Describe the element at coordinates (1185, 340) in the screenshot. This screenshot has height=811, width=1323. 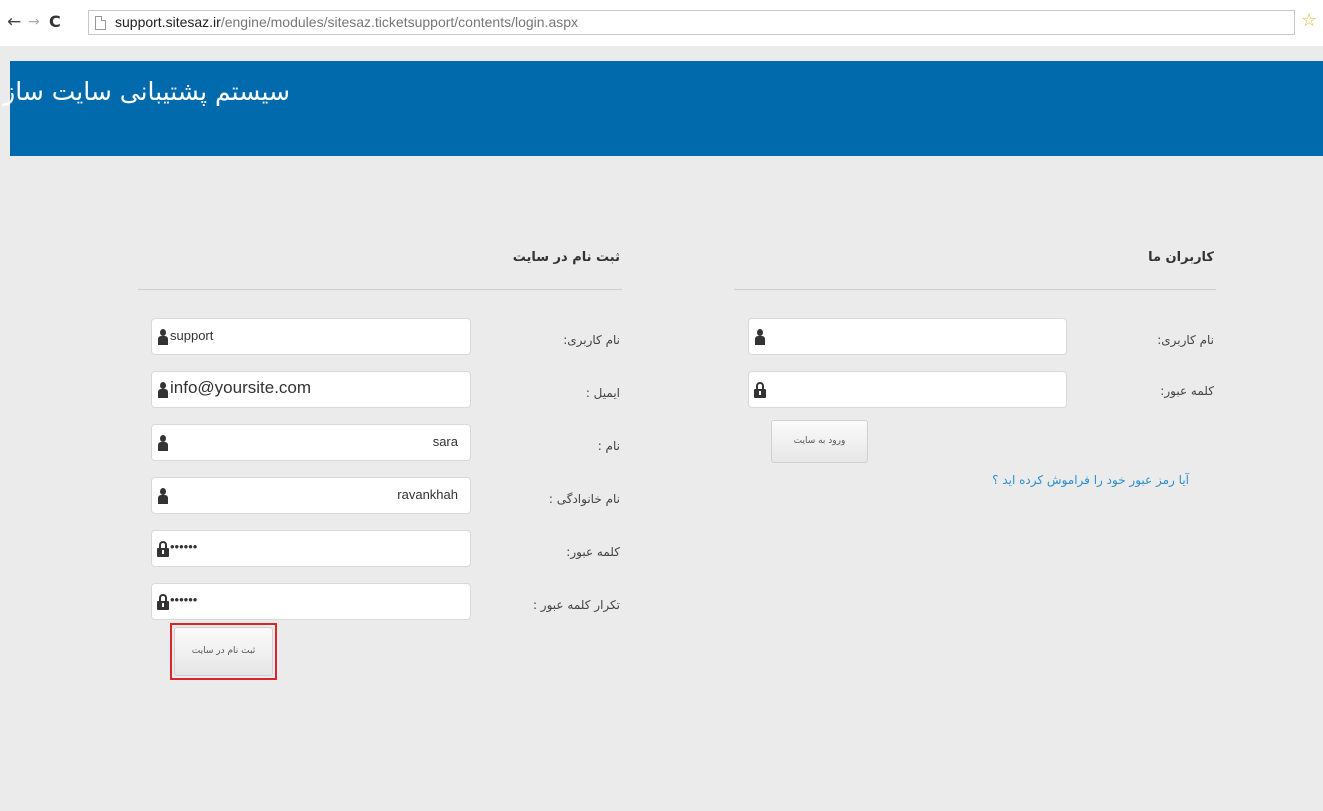
I see `login-username-label: نام کاربری:` at that location.